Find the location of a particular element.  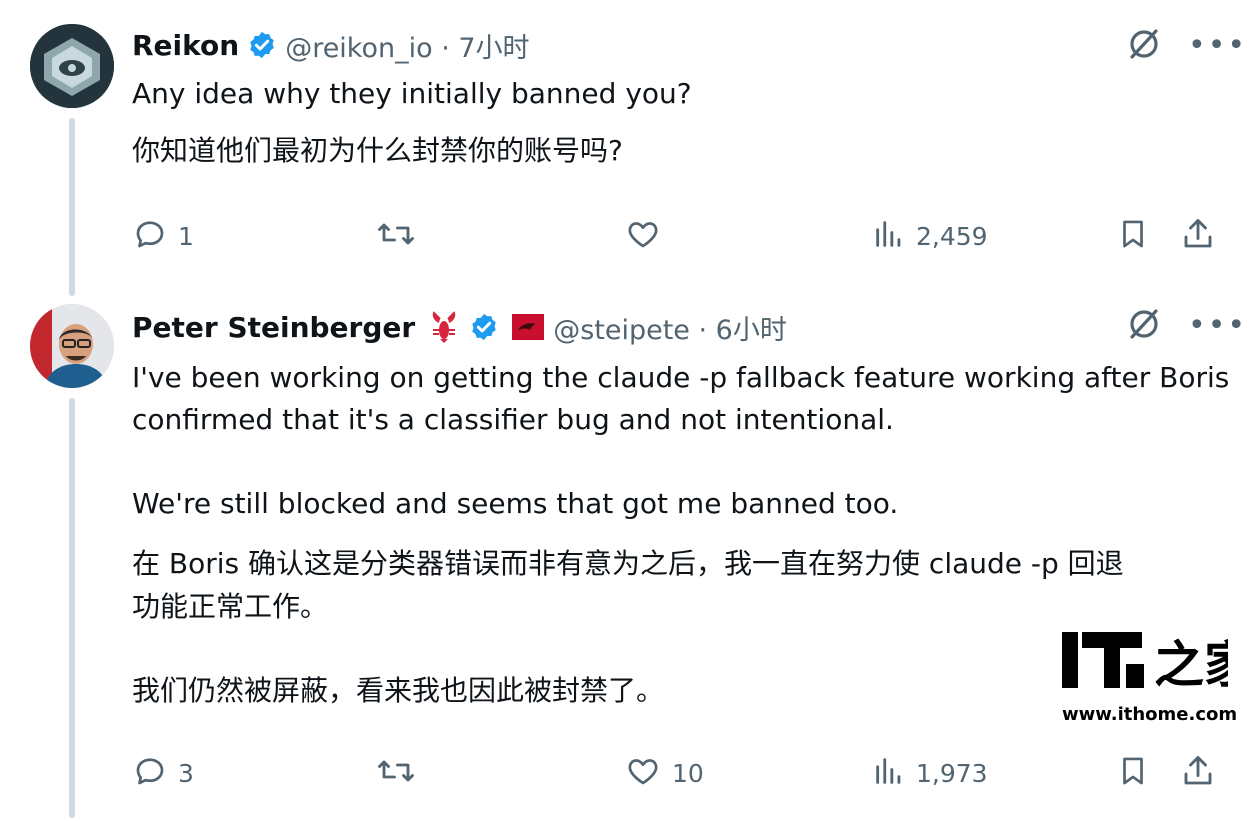

tweet-actions: 3 10 1,973 is located at coordinates (677, 773).